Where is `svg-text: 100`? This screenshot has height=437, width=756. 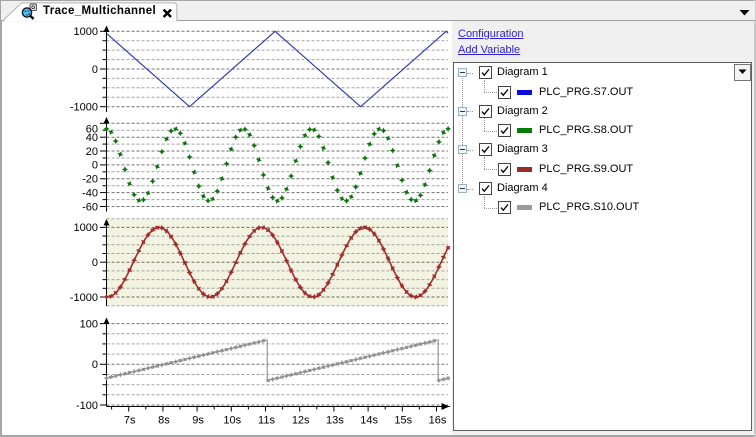 svg-text: 100 is located at coordinates (89, 324).